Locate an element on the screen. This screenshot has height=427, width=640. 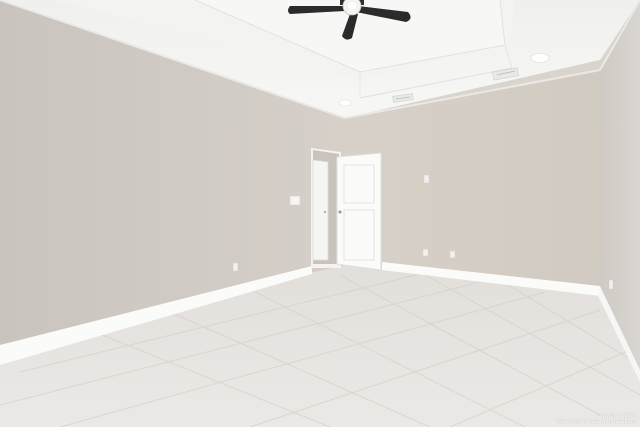
bedroom-door is located at coordinates (359, 211).